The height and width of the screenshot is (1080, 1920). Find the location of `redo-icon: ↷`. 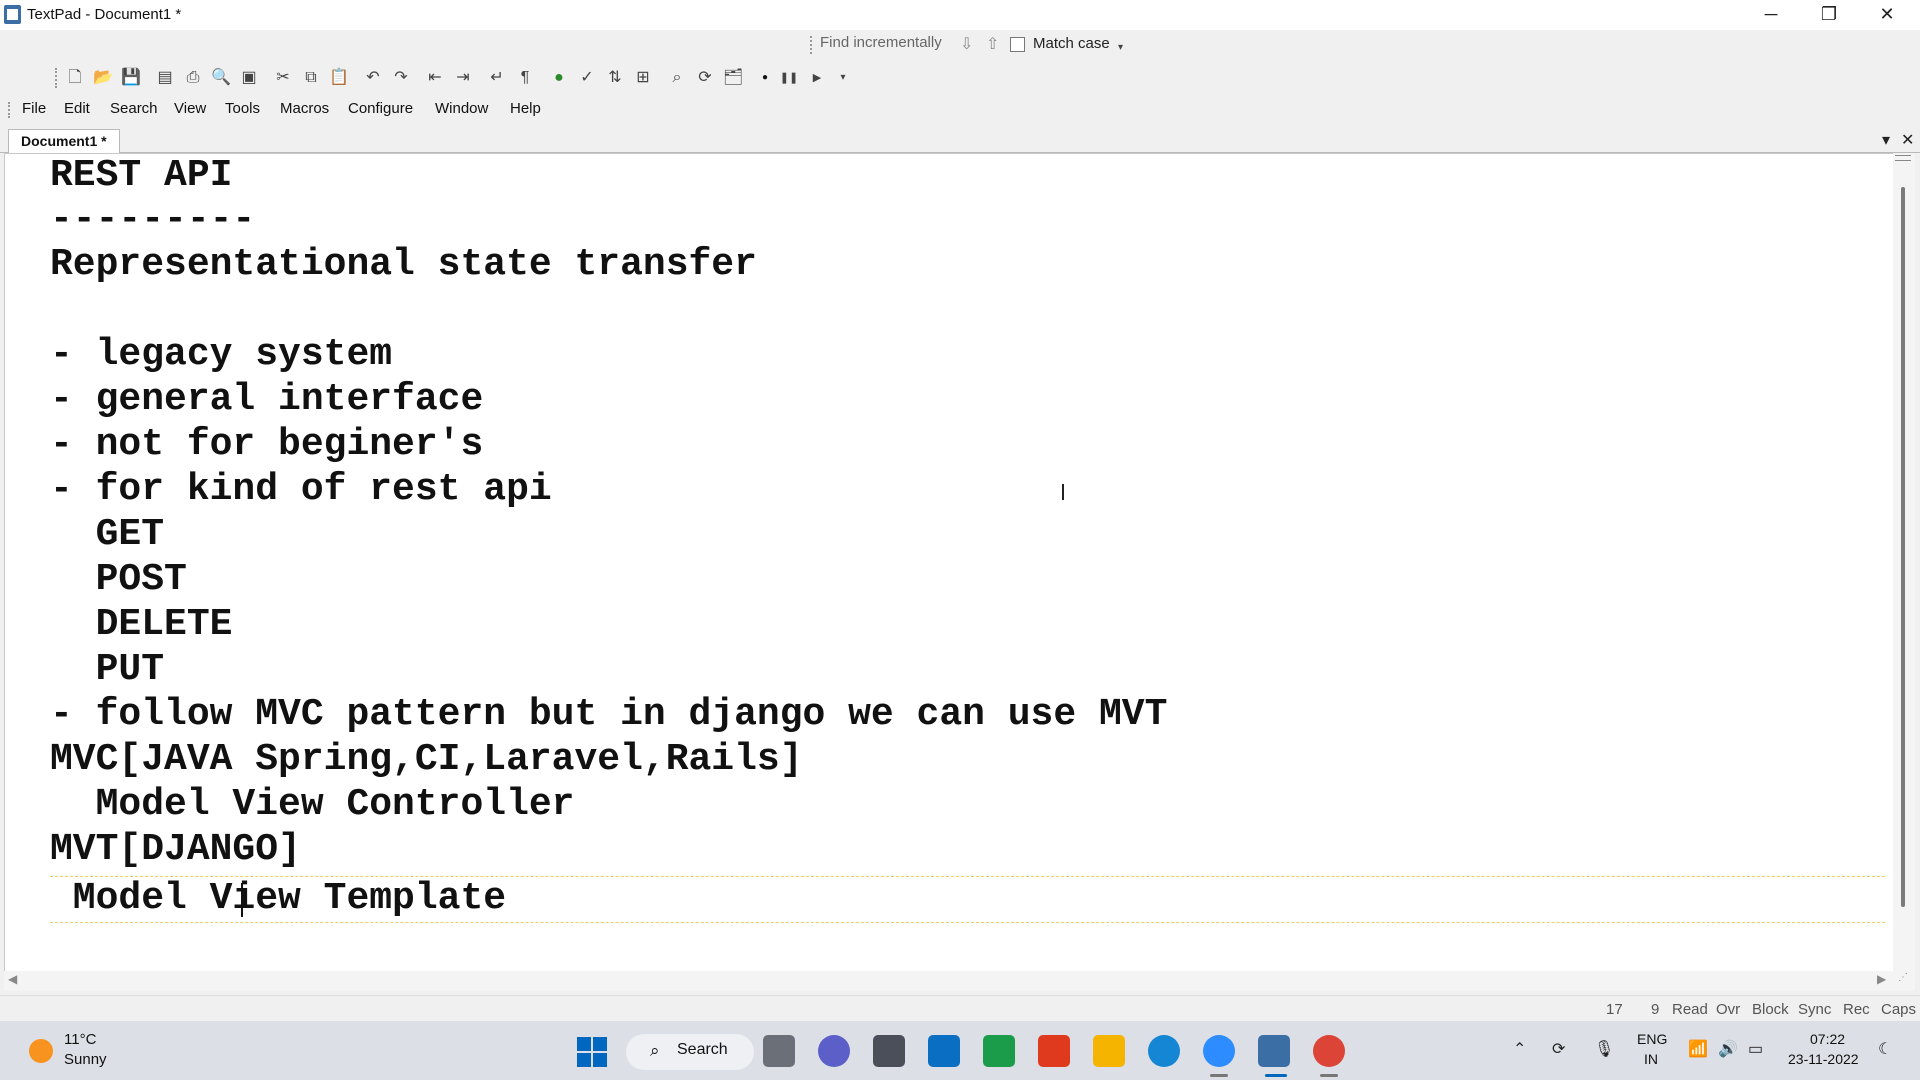

redo-icon: ↷ is located at coordinates (401, 78).